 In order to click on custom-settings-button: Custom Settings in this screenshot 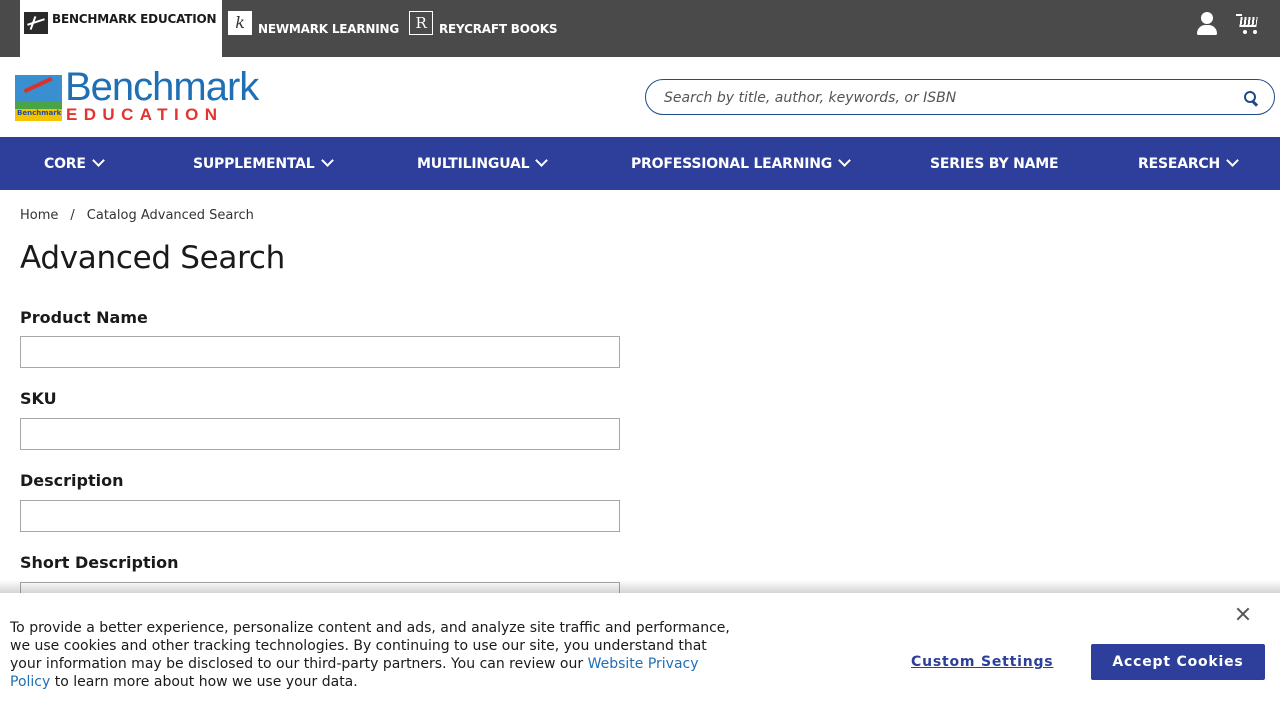, I will do `click(982, 662)`.